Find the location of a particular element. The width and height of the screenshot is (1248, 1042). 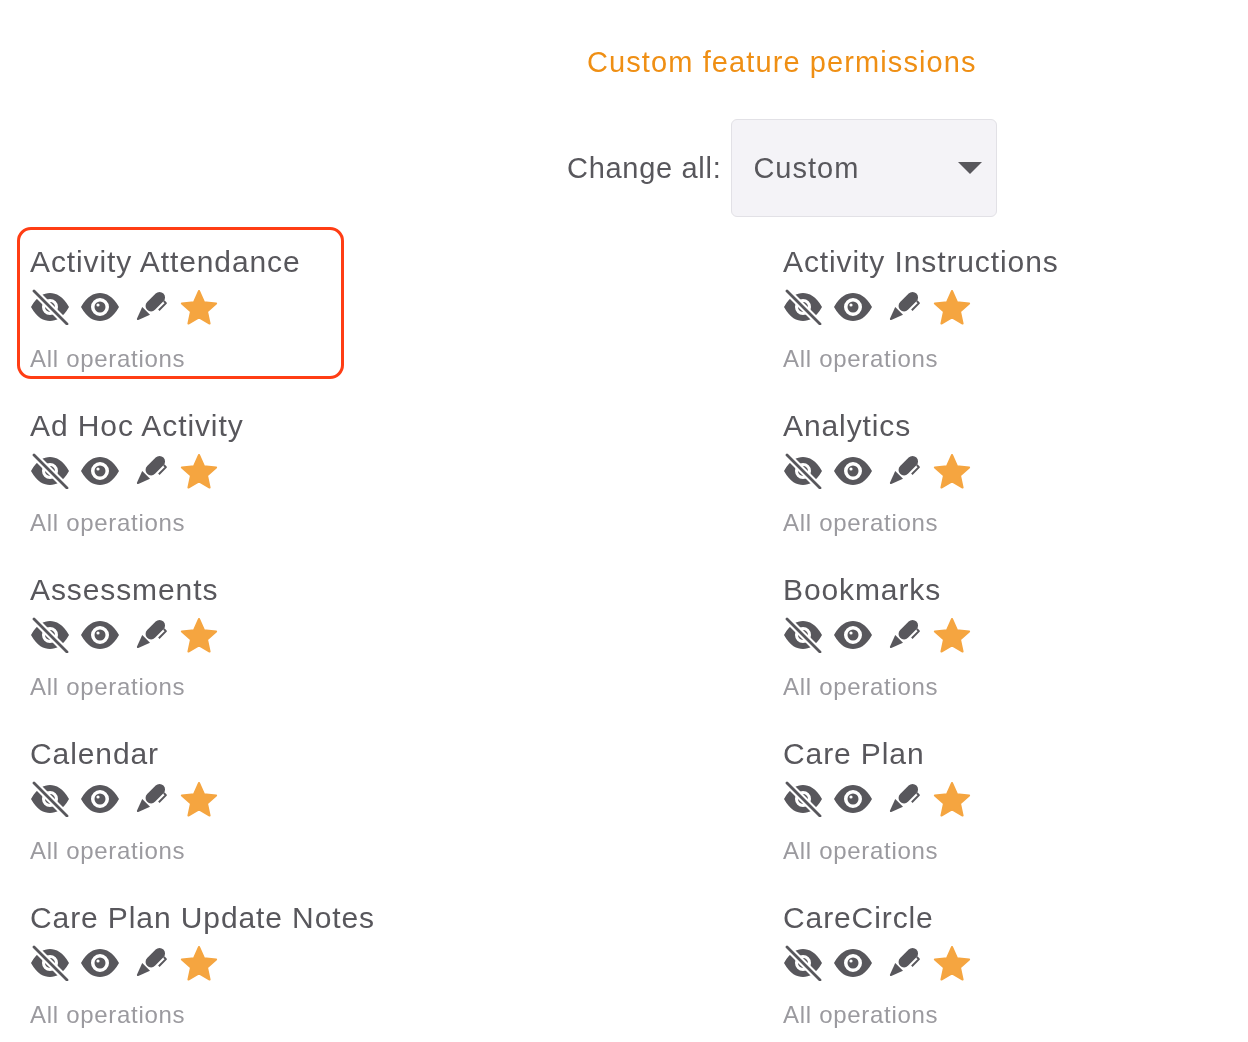

feature-name: Assessments is located at coordinates (124, 590).